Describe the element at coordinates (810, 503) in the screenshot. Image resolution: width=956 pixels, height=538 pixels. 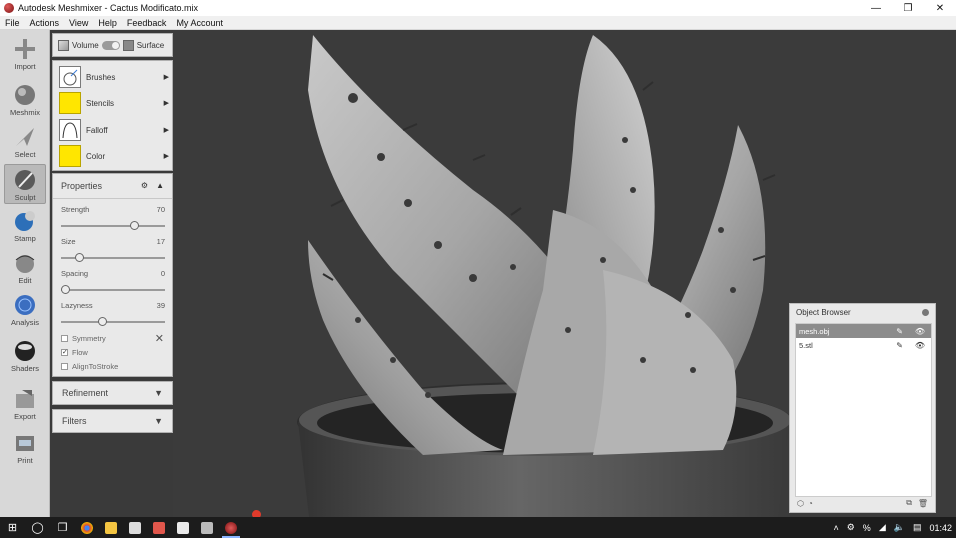
I see `loading-icon: ◔` at that location.